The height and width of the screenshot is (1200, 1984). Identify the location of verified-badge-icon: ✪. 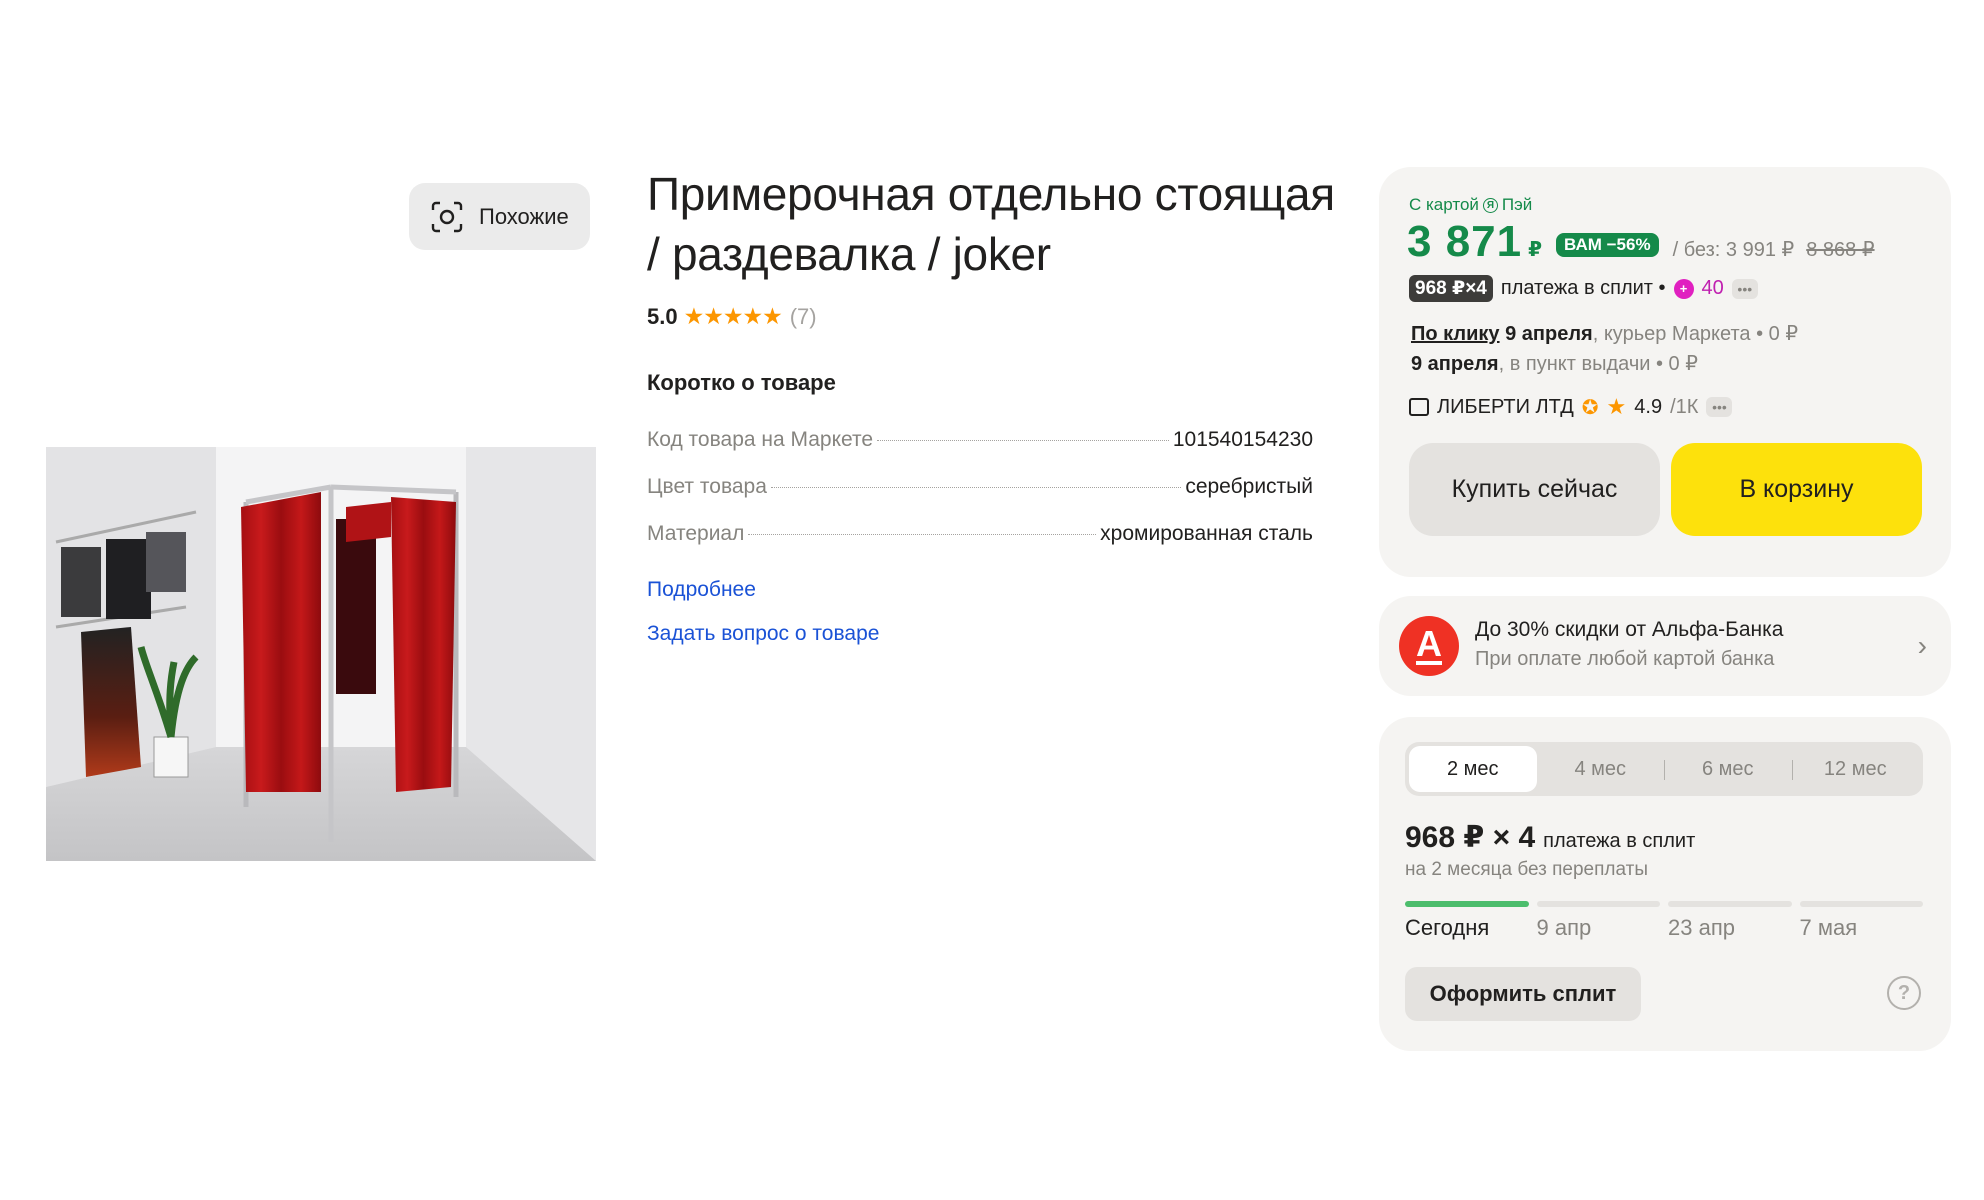
(1590, 407).